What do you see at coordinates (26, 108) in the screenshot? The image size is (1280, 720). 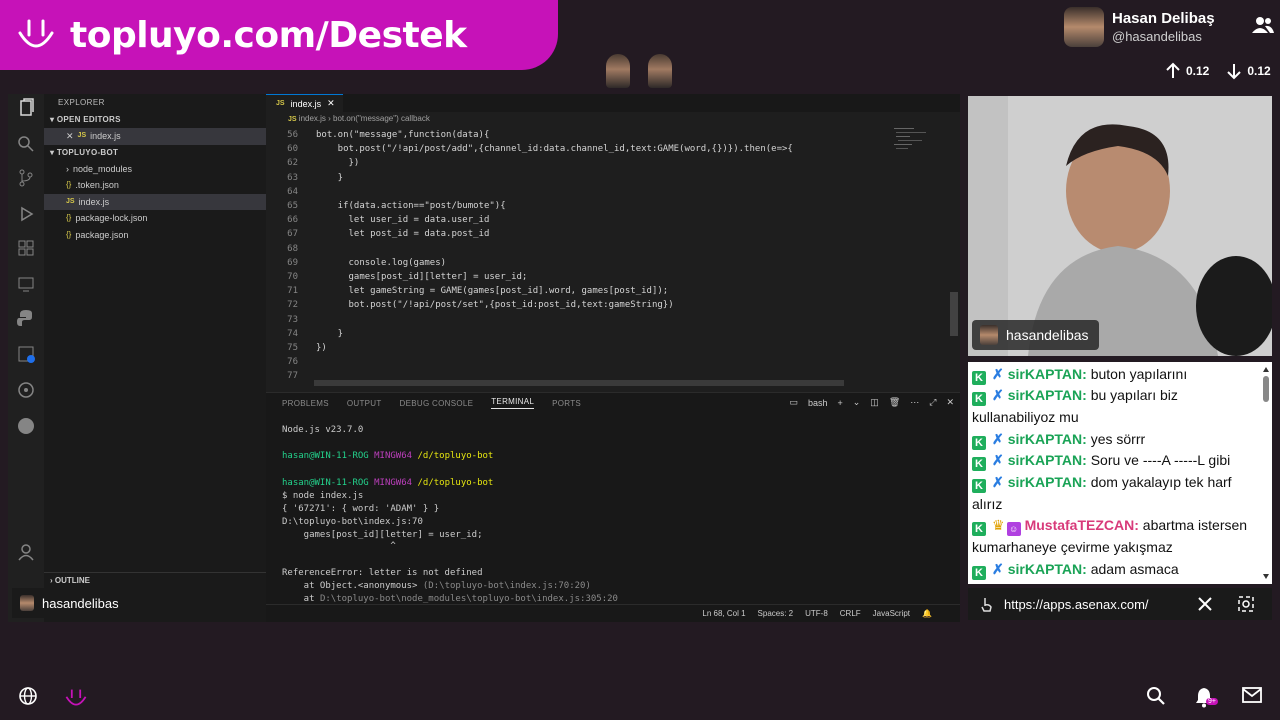 I see `files-icon` at bounding box center [26, 108].